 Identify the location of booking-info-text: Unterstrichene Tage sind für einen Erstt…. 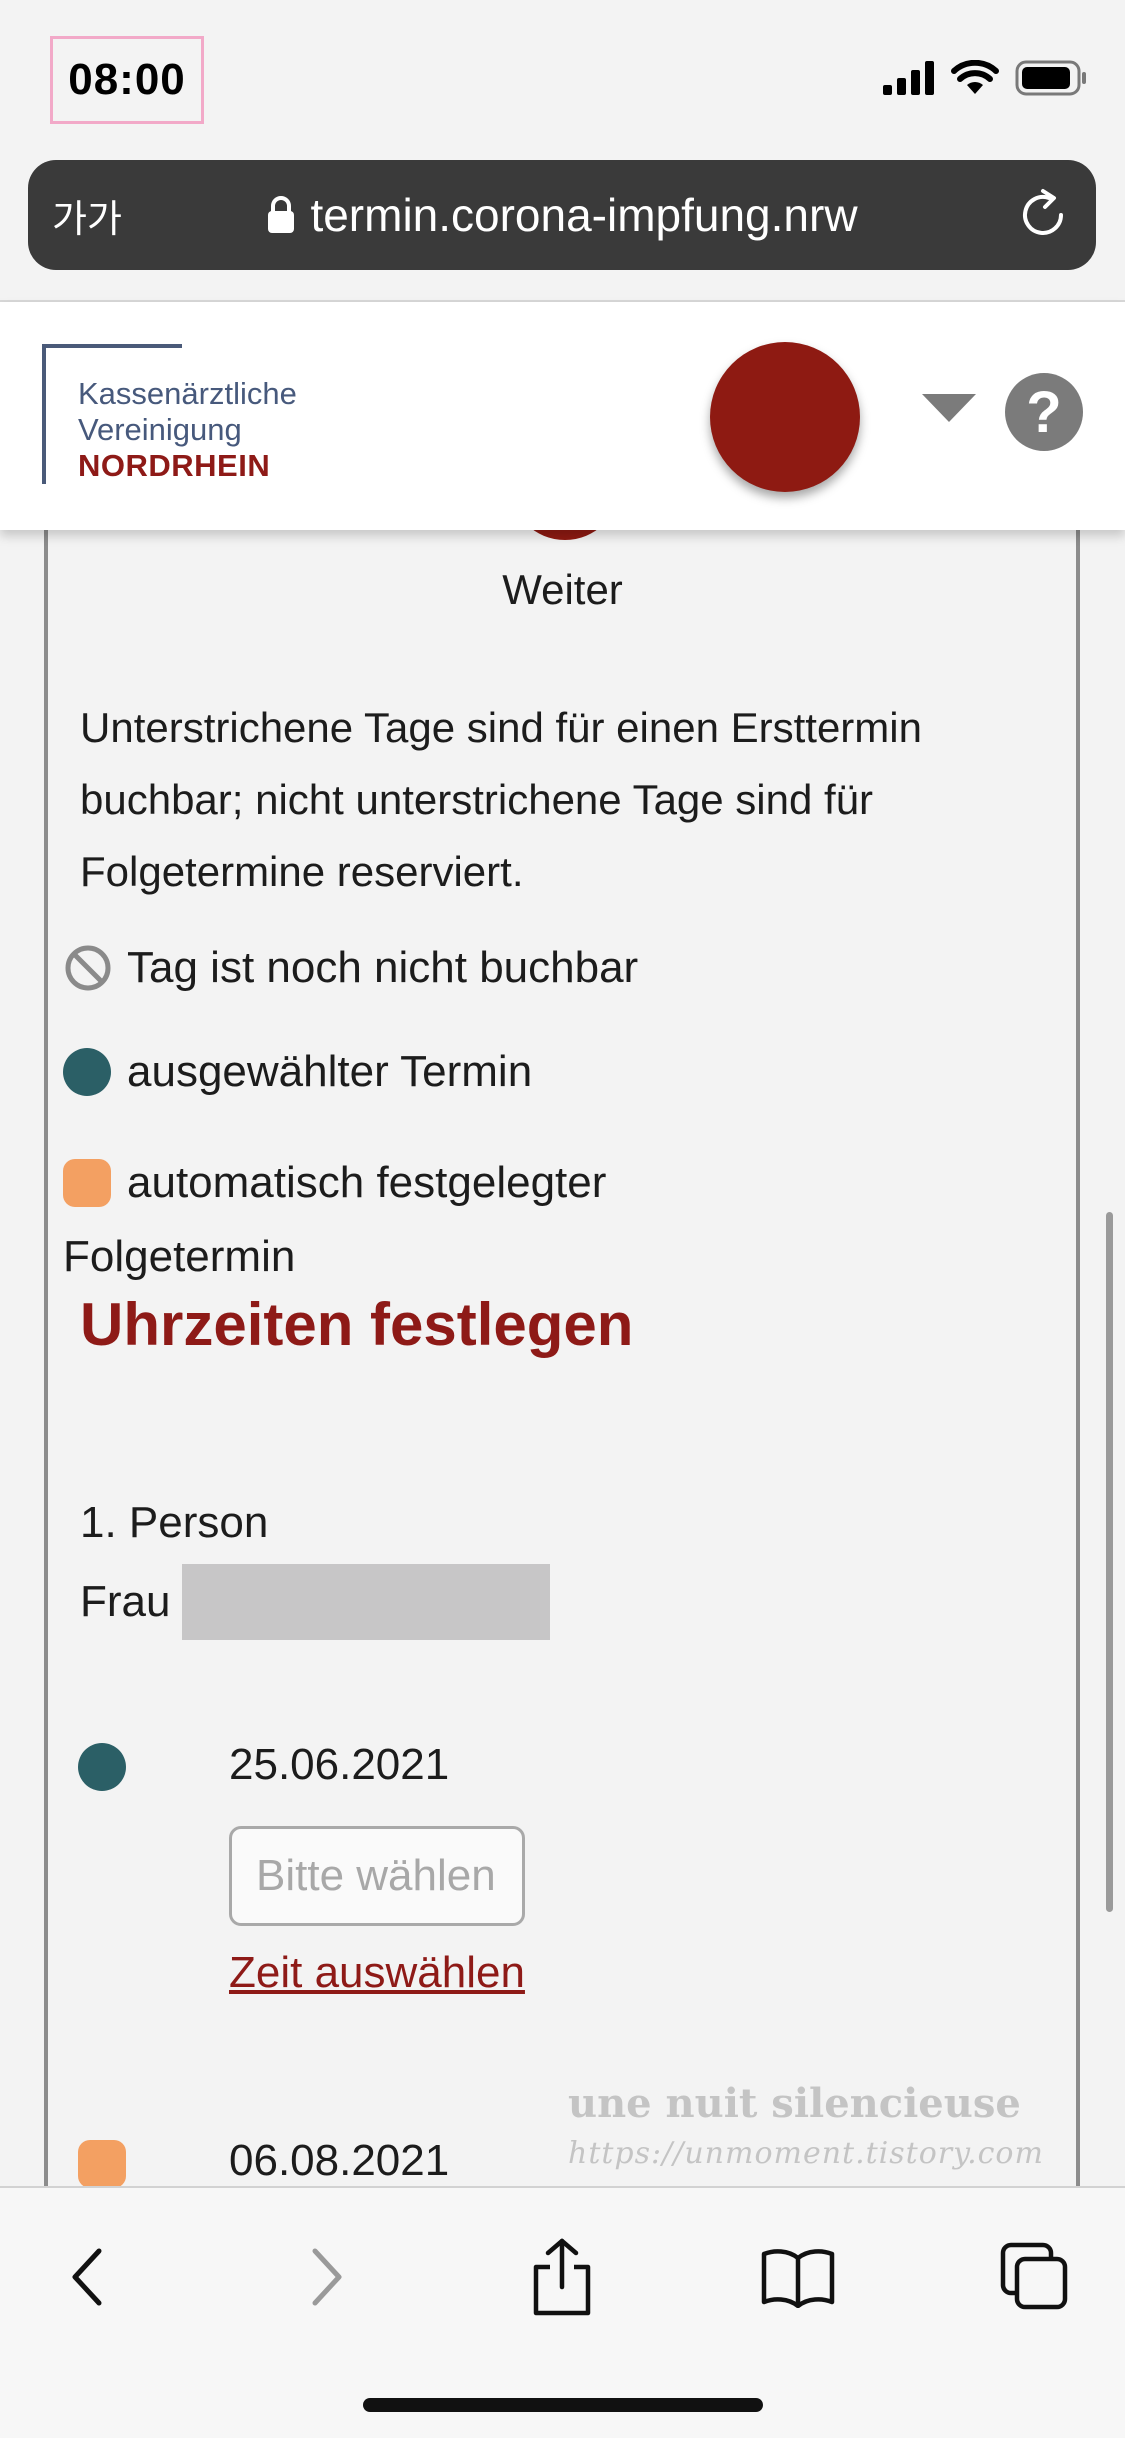
(501, 799).